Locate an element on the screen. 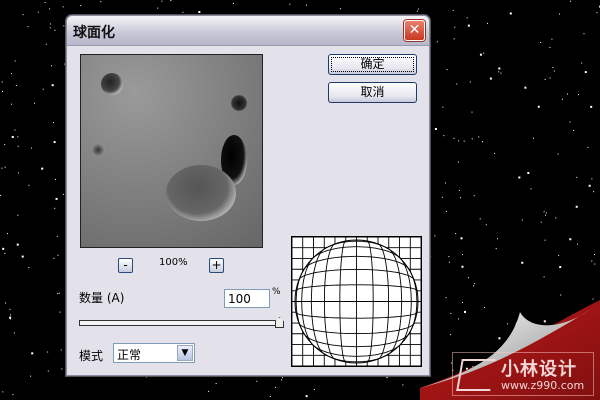 This screenshot has width=600, height=400. amount-slider-thumb is located at coordinates (279, 322).